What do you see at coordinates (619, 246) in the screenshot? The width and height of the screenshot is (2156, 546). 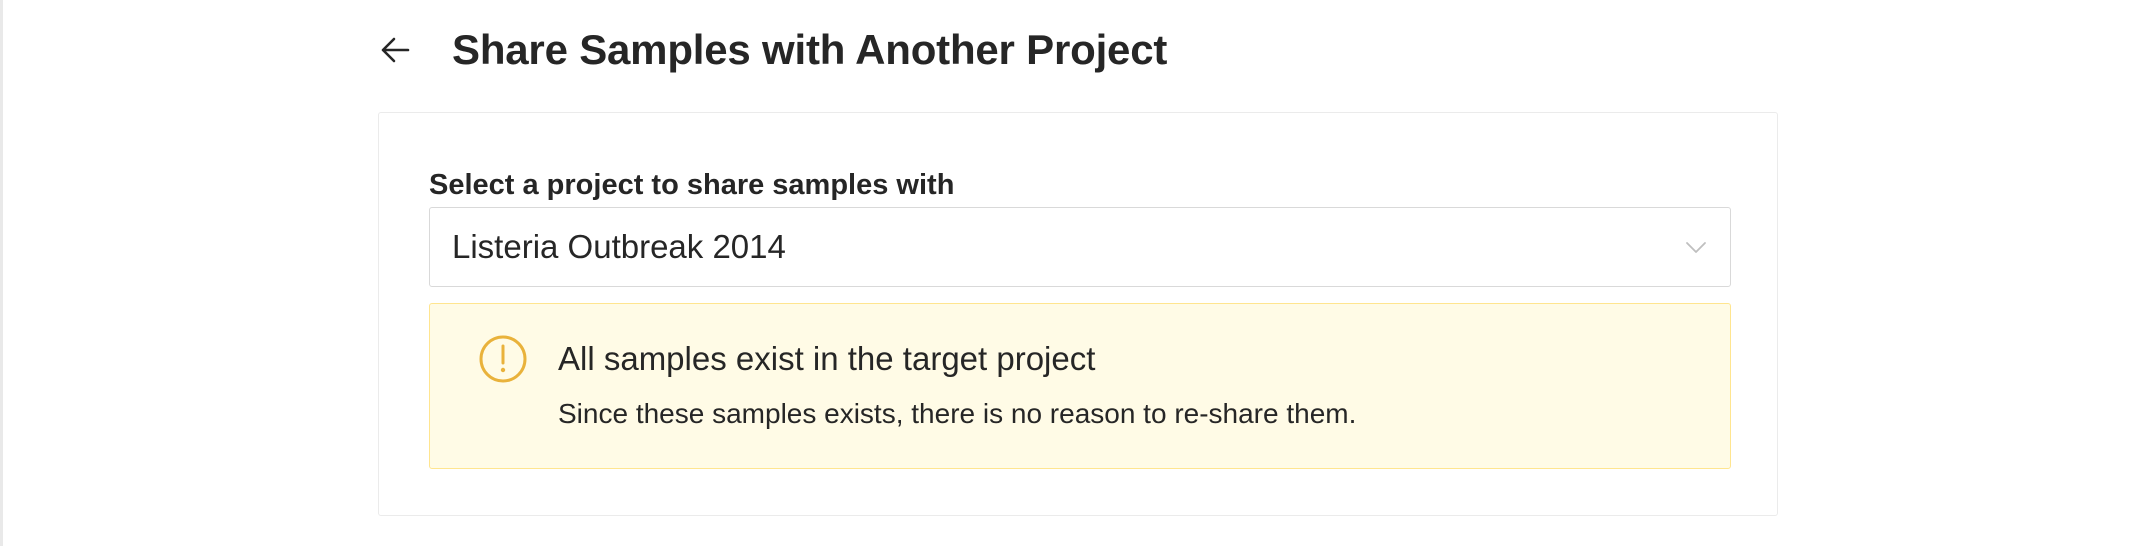 I see `project-select-value: Listeria Outbreak 2014` at bounding box center [619, 246].